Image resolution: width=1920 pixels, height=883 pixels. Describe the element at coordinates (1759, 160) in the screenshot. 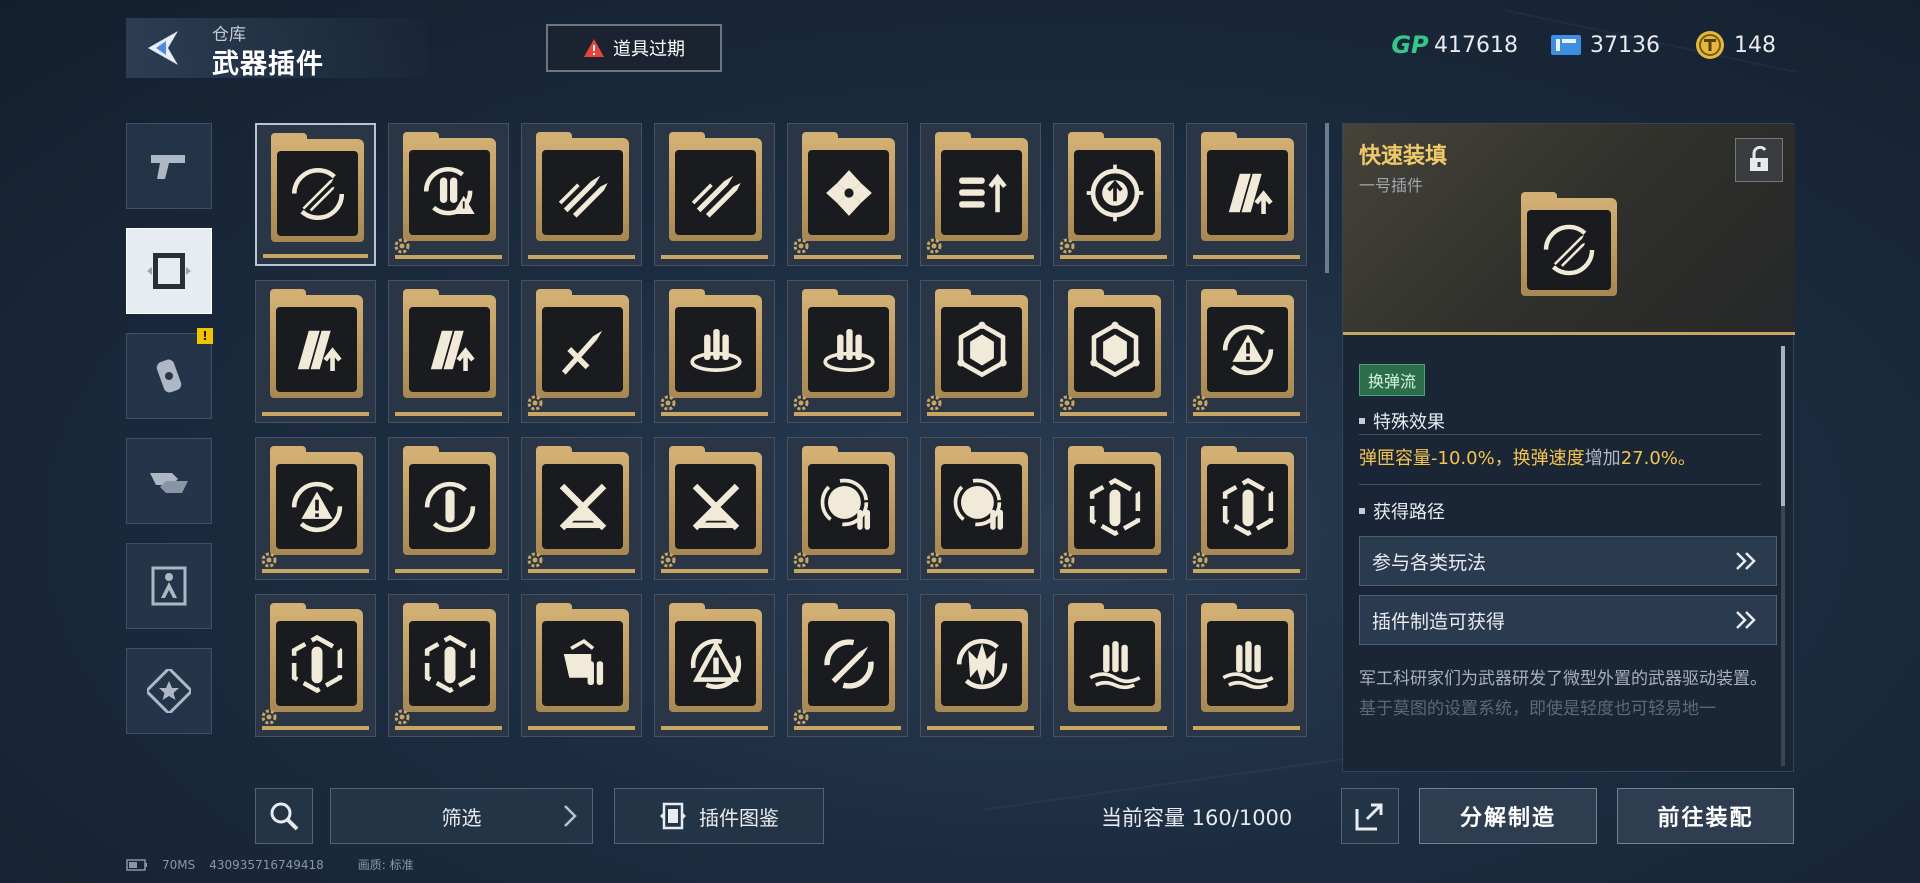

I see `lock-button` at that location.